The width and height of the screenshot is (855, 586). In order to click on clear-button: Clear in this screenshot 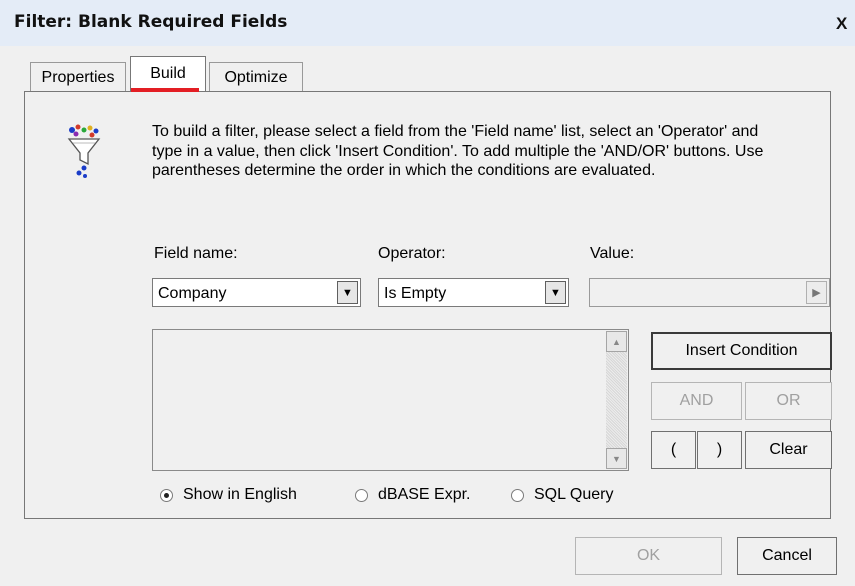, I will do `click(788, 450)`.